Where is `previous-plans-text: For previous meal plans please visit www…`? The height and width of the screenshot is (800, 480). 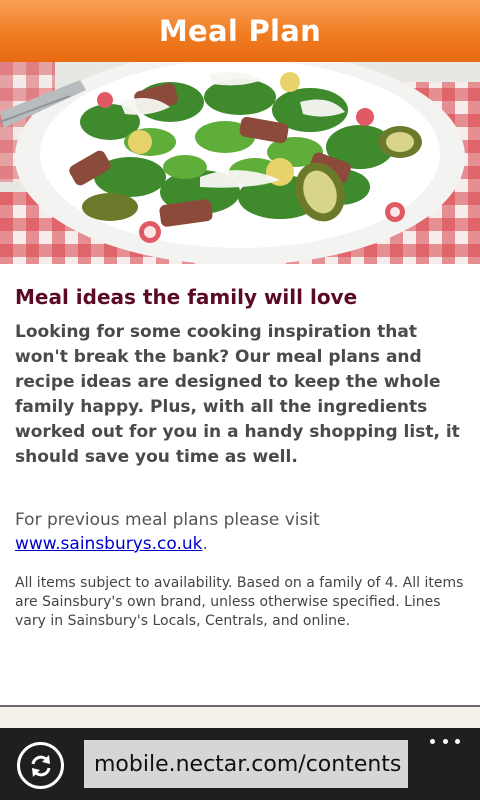 previous-plans-text: For previous meal plans please visit www… is located at coordinates (241, 532).